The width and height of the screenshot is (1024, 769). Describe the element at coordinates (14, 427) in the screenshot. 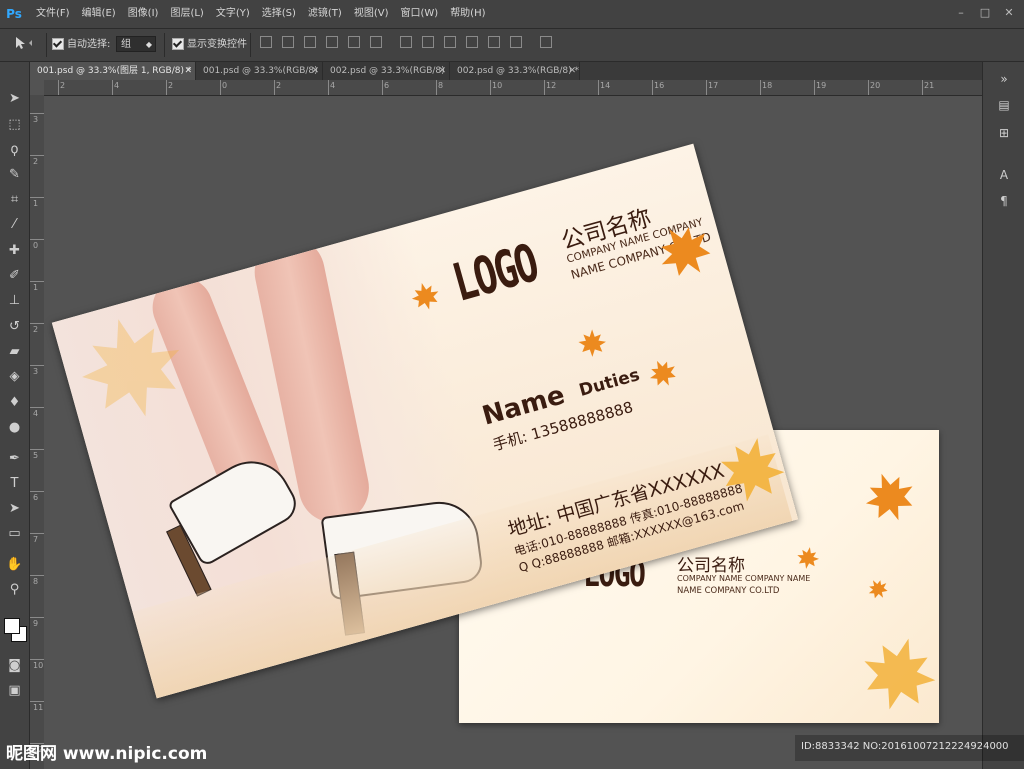

I see `dodge-tool-icon: ●` at that location.